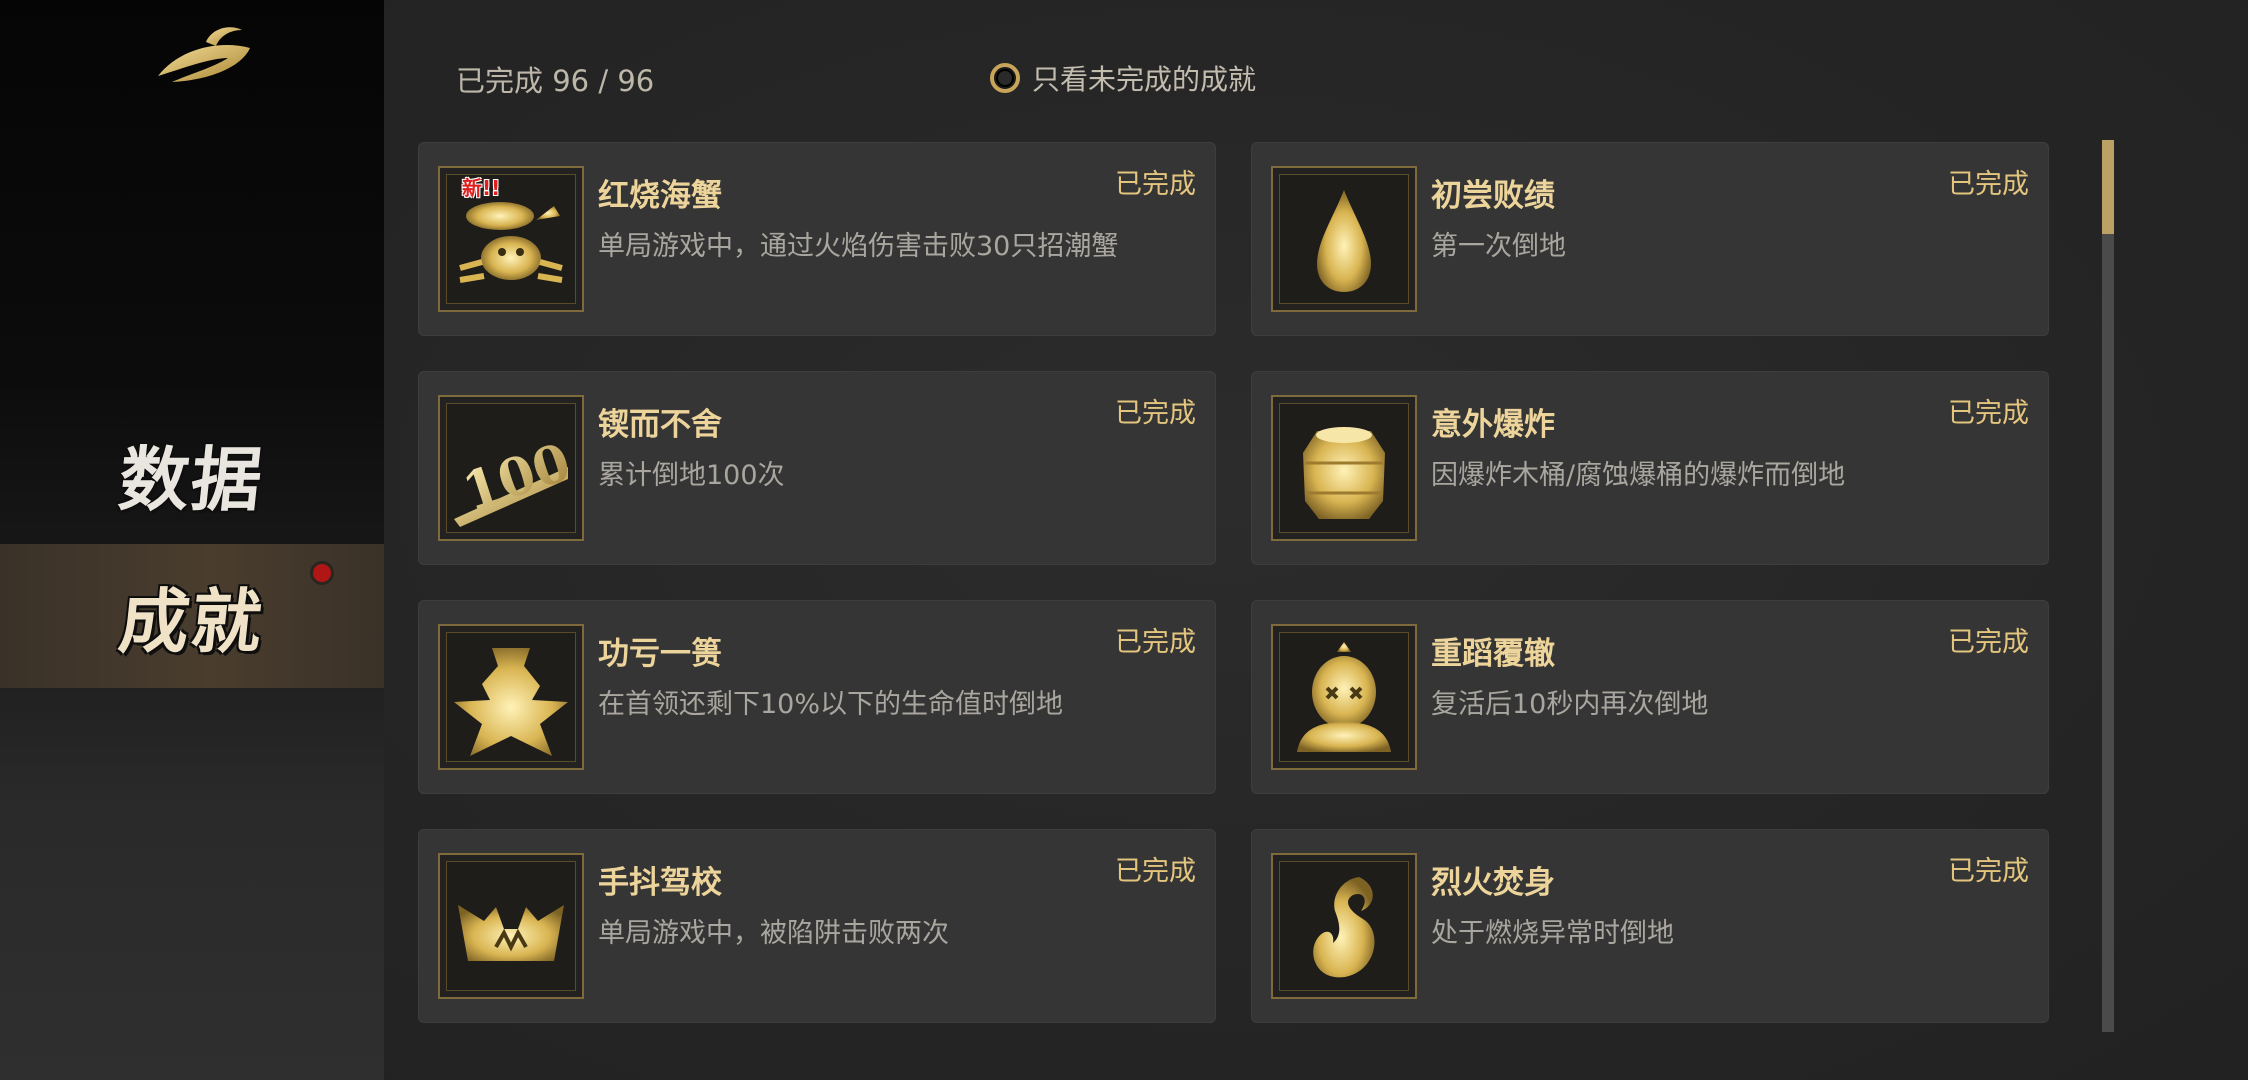 This screenshot has height=1080, width=2248. What do you see at coordinates (1493, 425) in the screenshot?
I see `achievement-title: 意外爆炸` at bounding box center [1493, 425].